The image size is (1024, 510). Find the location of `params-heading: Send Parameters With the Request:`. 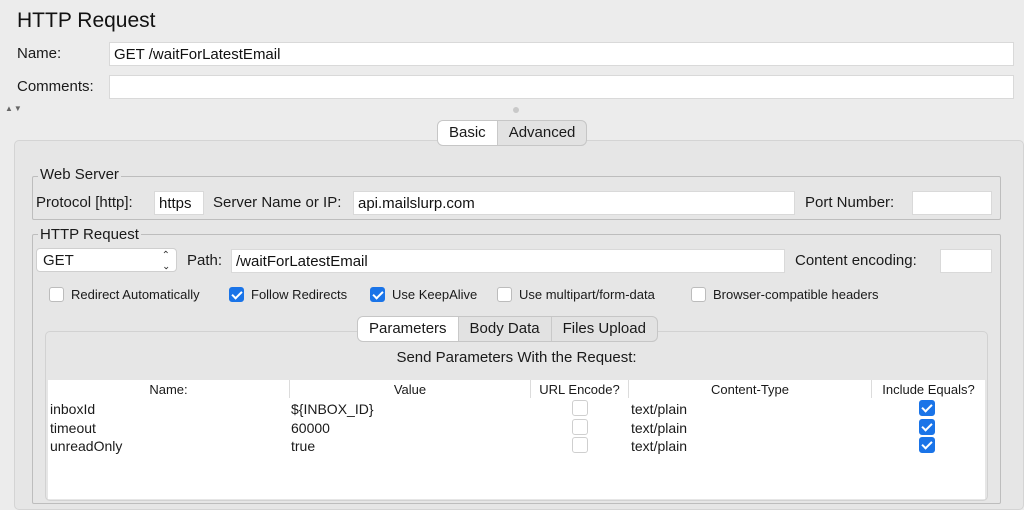

params-heading: Send Parameters With the Request: is located at coordinates (516, 357).